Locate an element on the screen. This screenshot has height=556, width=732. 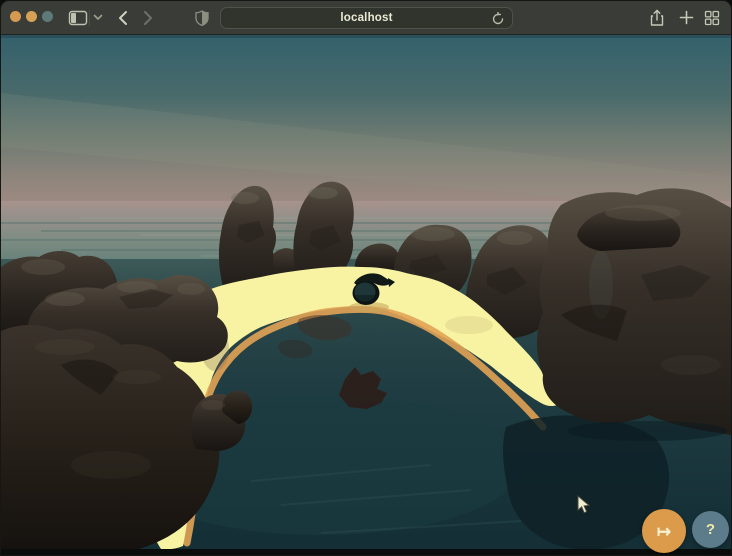
back-icon is located at coordinates (123, 18).